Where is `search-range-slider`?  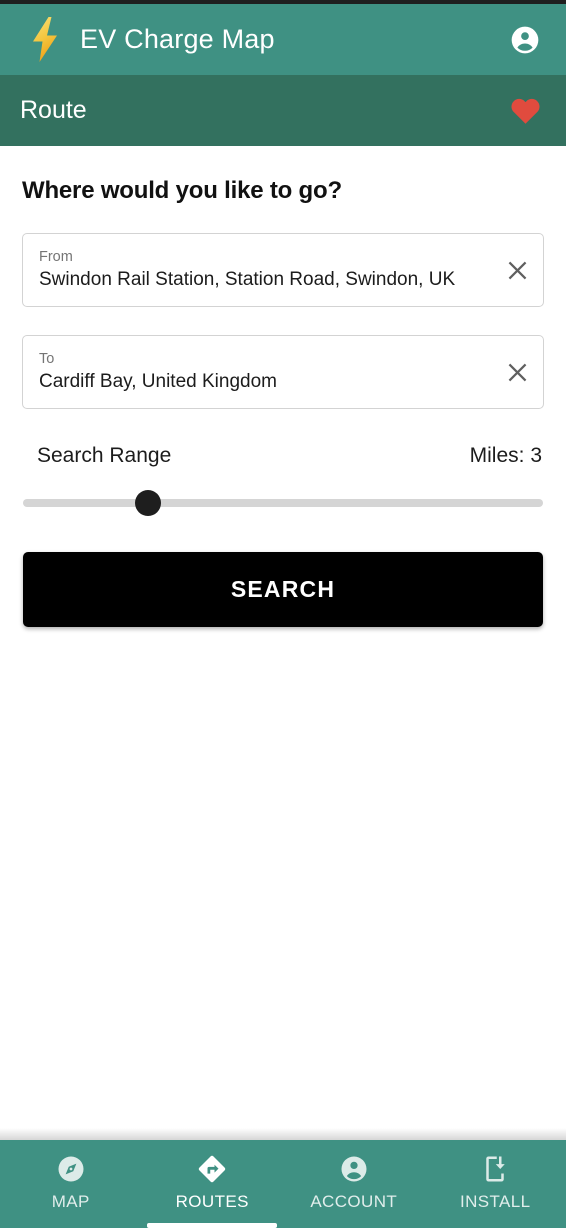 search-range-slider is located at coordinates (283, 503).